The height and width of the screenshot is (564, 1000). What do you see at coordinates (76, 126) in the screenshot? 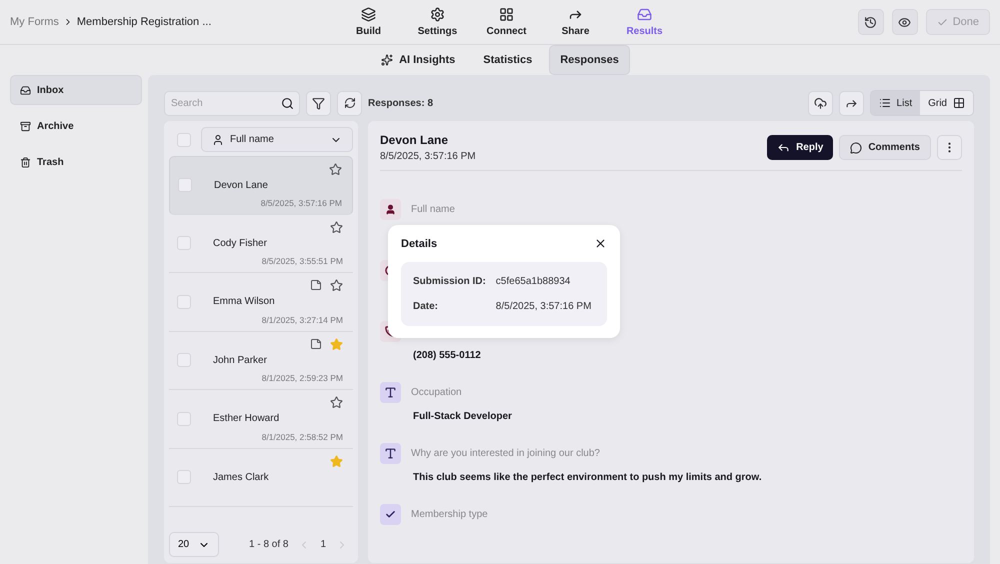
I see `sidebar-item: Archive` at bounding box center [76, 126].